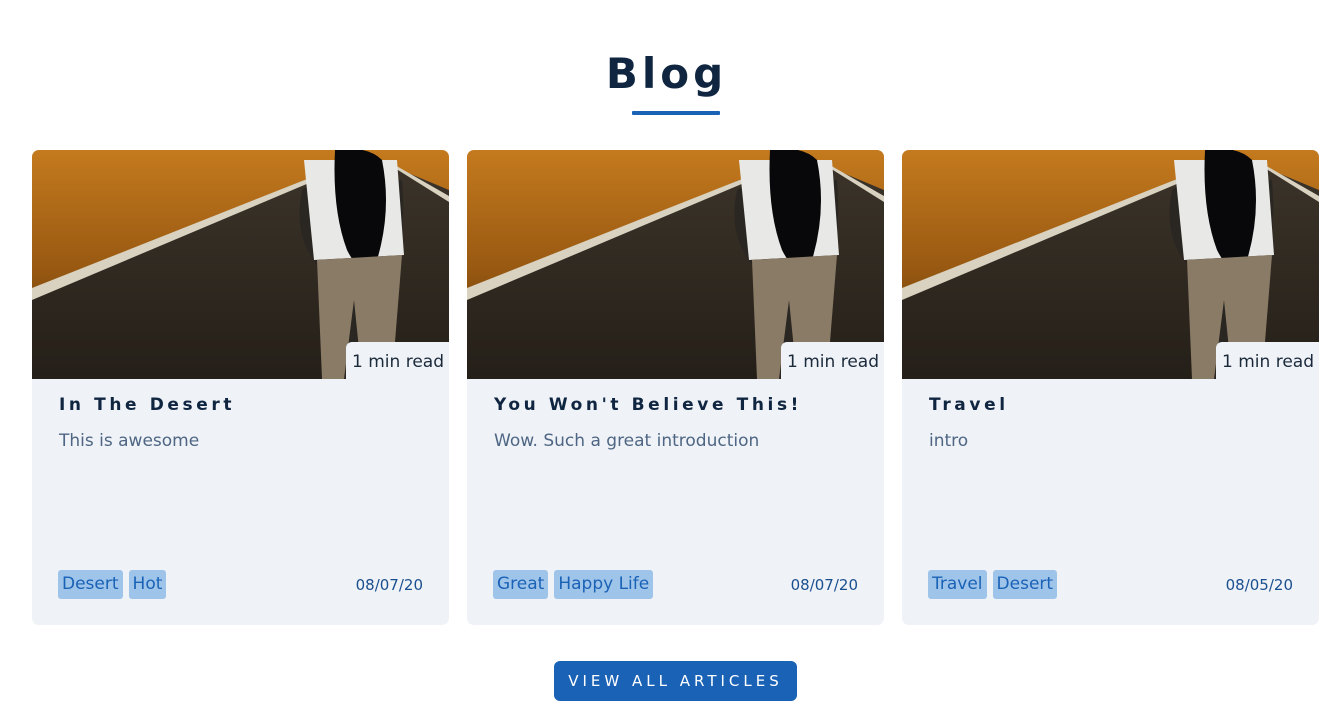 The image size is (1333, 720). Describe the element at coordinates (957, 584) in the screenshot. I see `tag: Travel` at that location.